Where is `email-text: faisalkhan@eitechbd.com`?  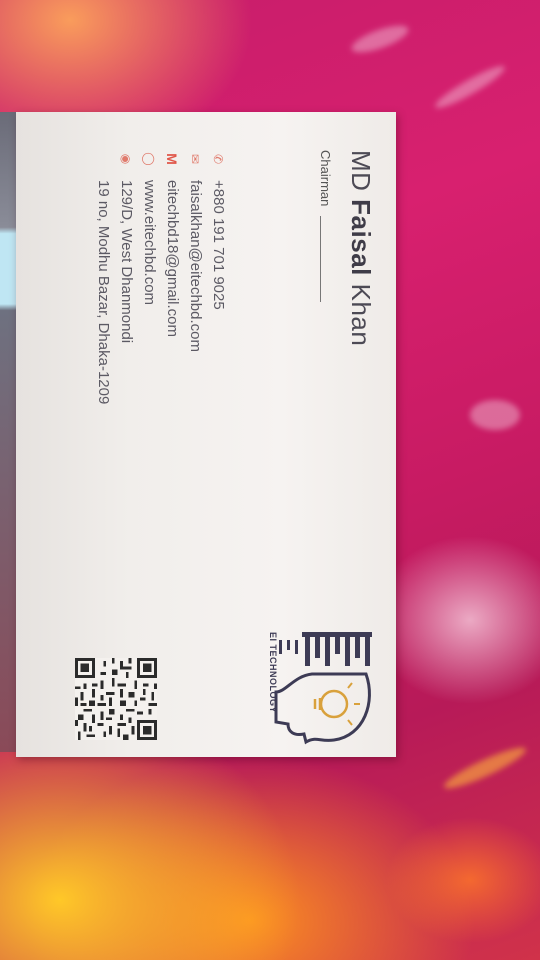
email-text: faisalkhan@eitechbd.com is located at coordinates (195, 266).